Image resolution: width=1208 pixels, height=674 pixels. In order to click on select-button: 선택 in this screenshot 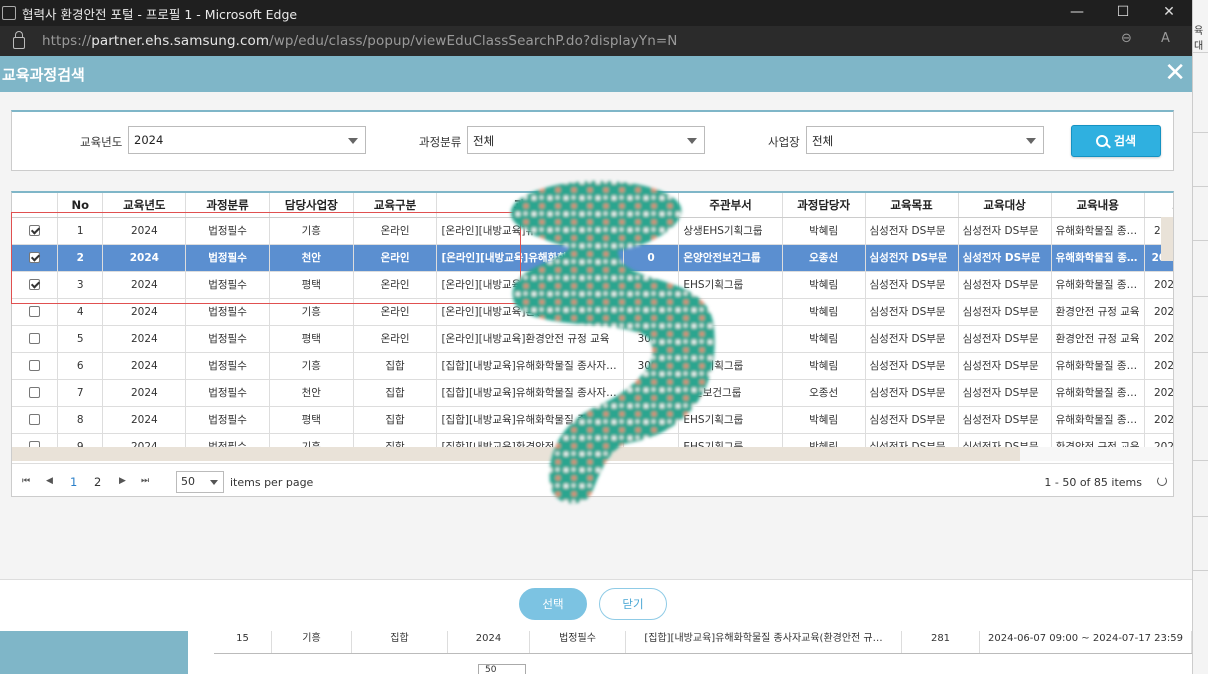, I will do `click(553, 604)`.